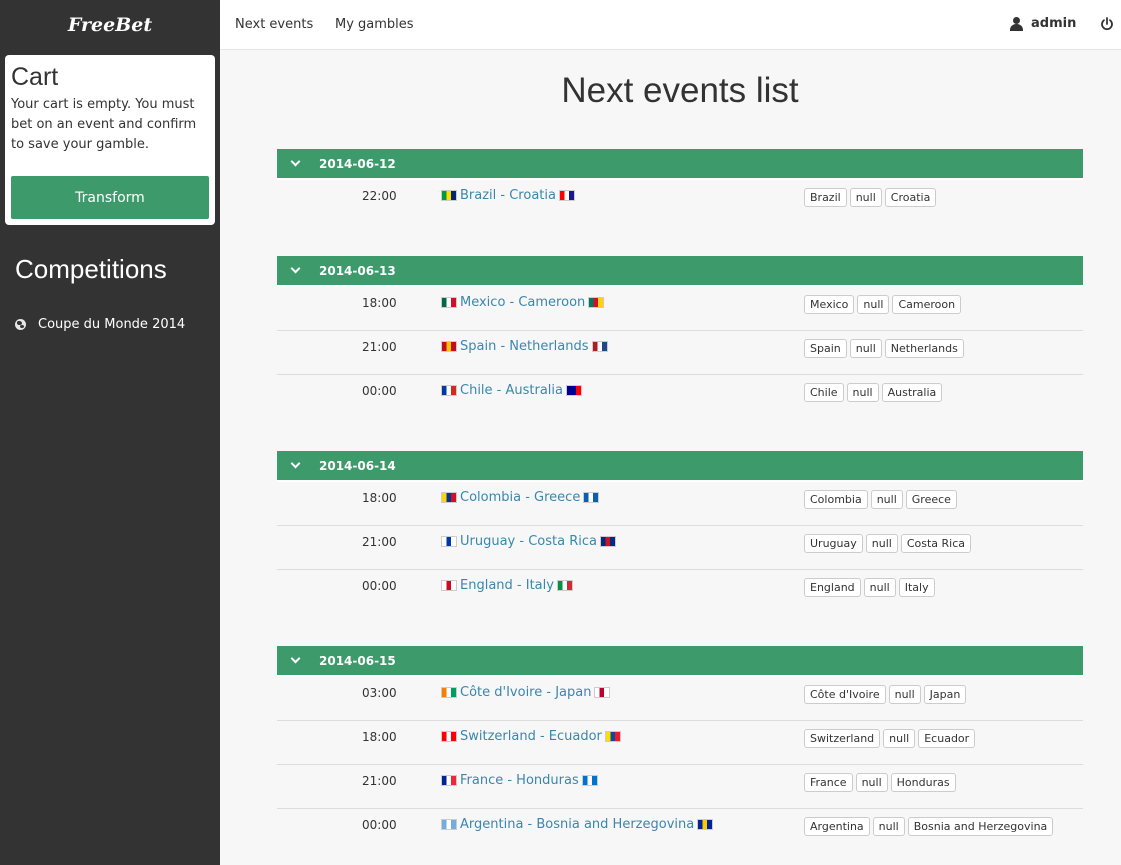 The image size is (1121, 865). I want to click on match-link: Spain - Netherlands, so click(524, 346).